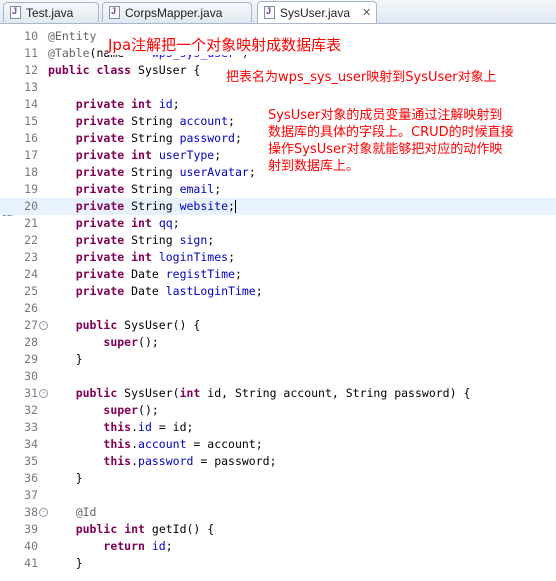 The image size is (556, 581). I want to click on line-number: 19, so click(31, 189).